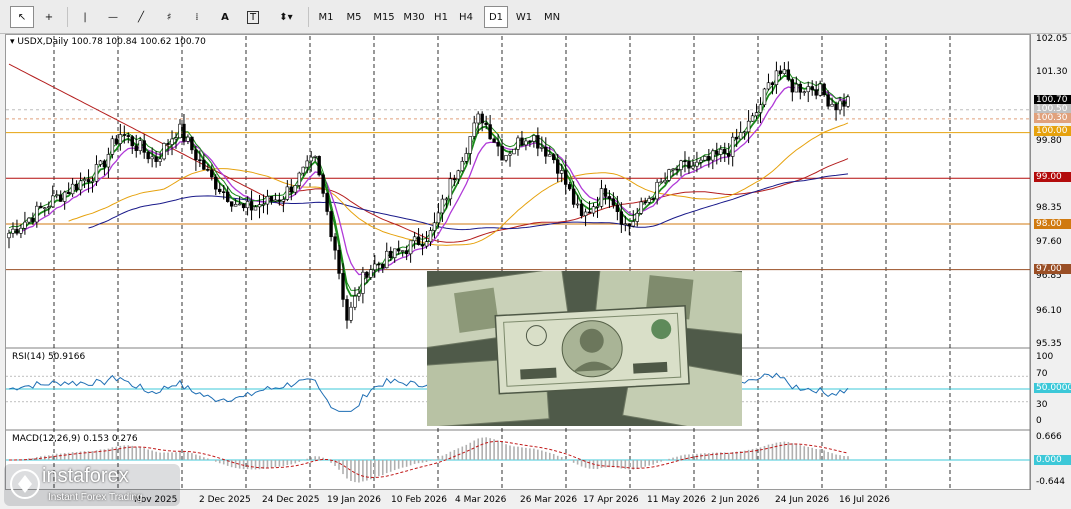 This screenshot has width=1071, height=509. Describe the element at coordinates (25, 484) in the screenshot. I see `instaforex-emblem-icon` at that location.